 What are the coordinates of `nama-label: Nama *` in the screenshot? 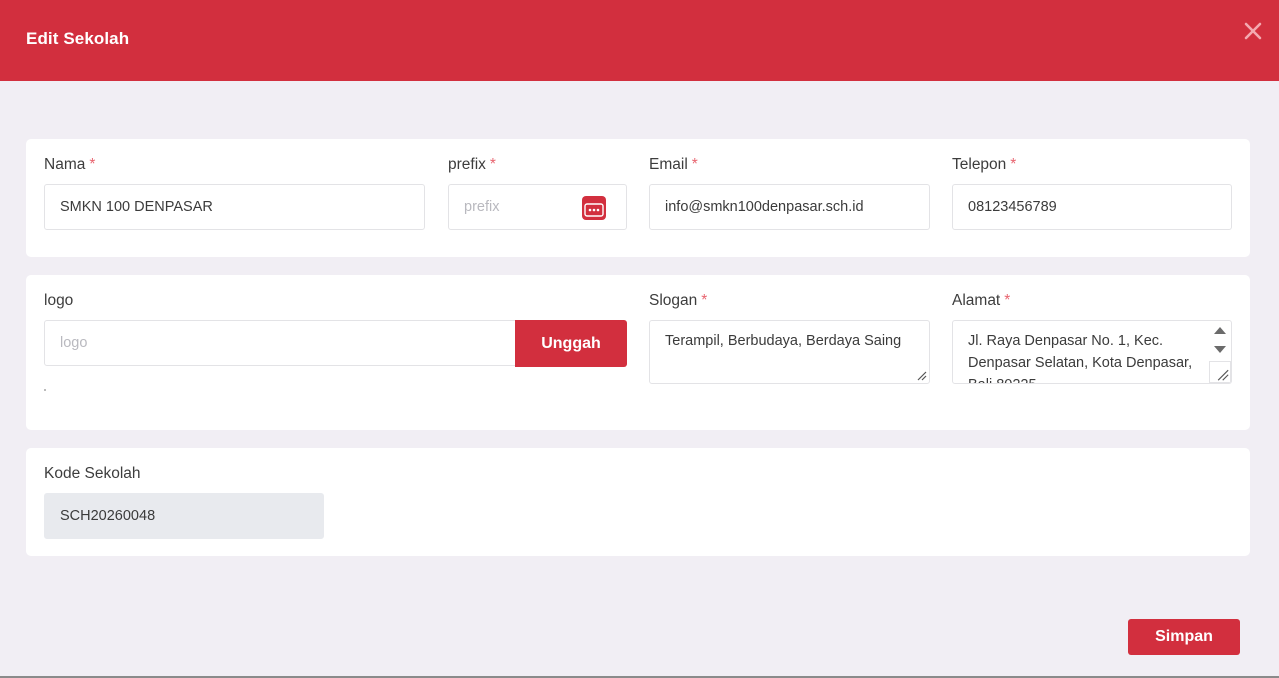 It's located at (70, 164).